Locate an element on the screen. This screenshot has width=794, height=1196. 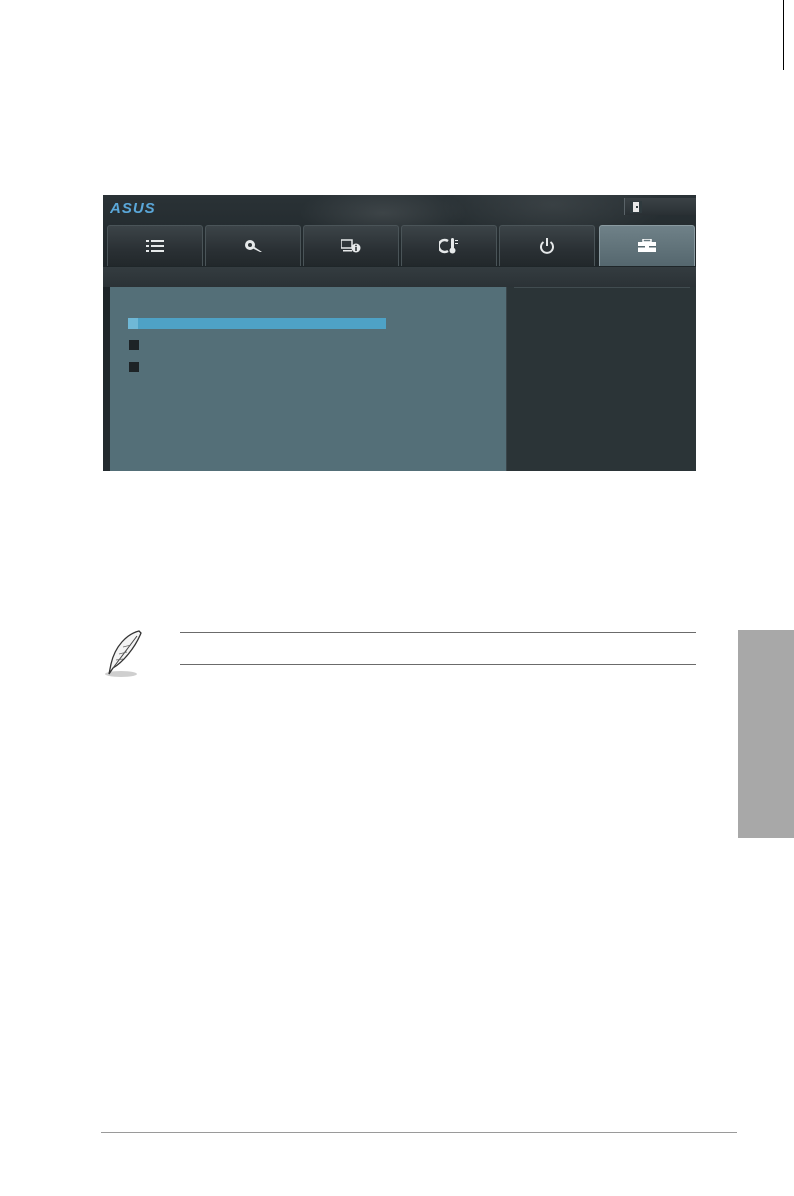
tab-monitor is located at coordinates (449, 245).